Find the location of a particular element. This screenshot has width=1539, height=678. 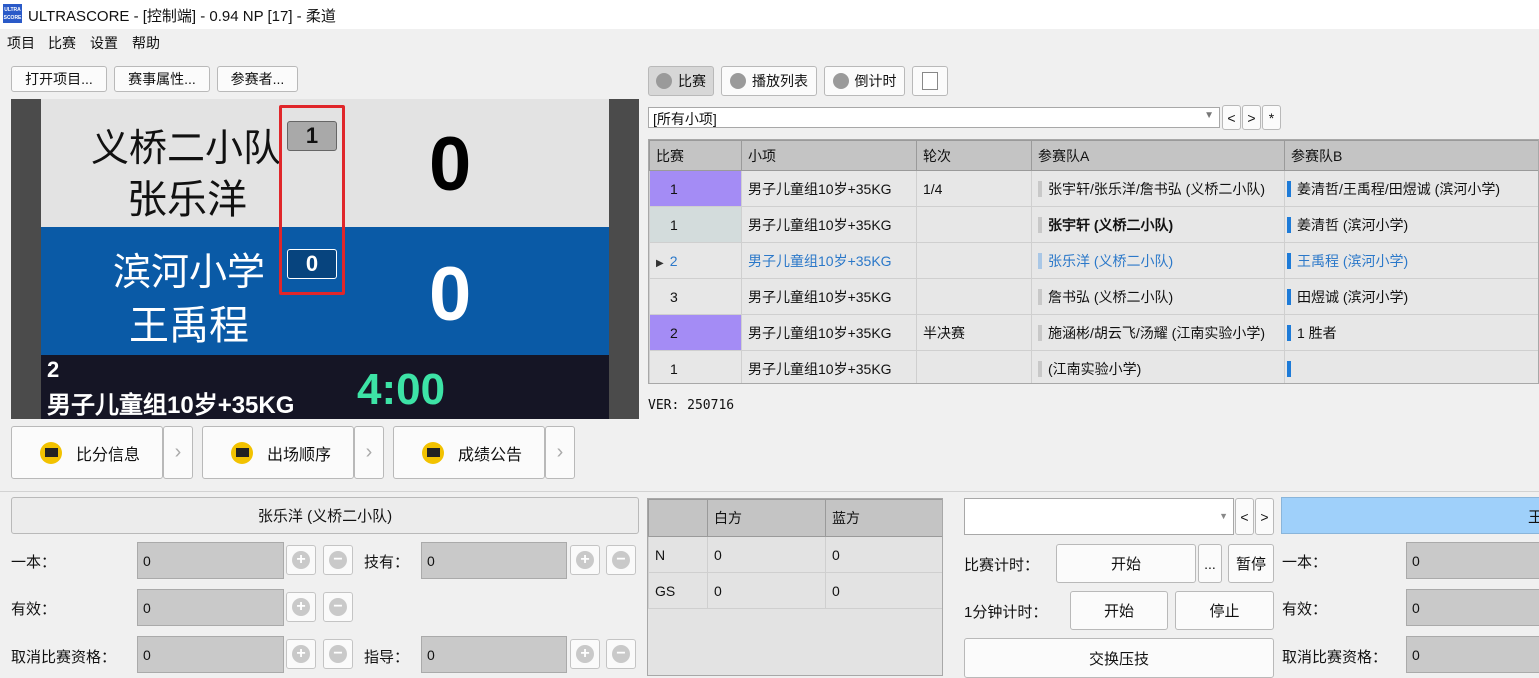

minute-timer-start-button: 开始 is located at coordinates (1119, 610).